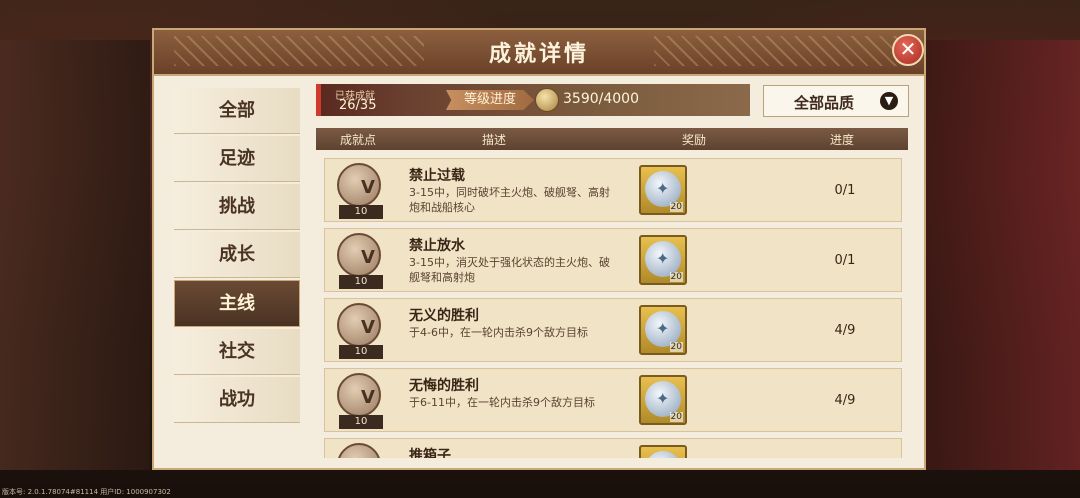  Describe the element at coordinates (889, 101) in the screenshot. I see `chevron-down-icon: ▼` at that location.